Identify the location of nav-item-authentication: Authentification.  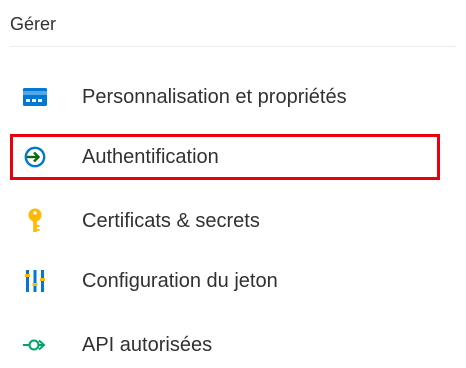
(225, 157).